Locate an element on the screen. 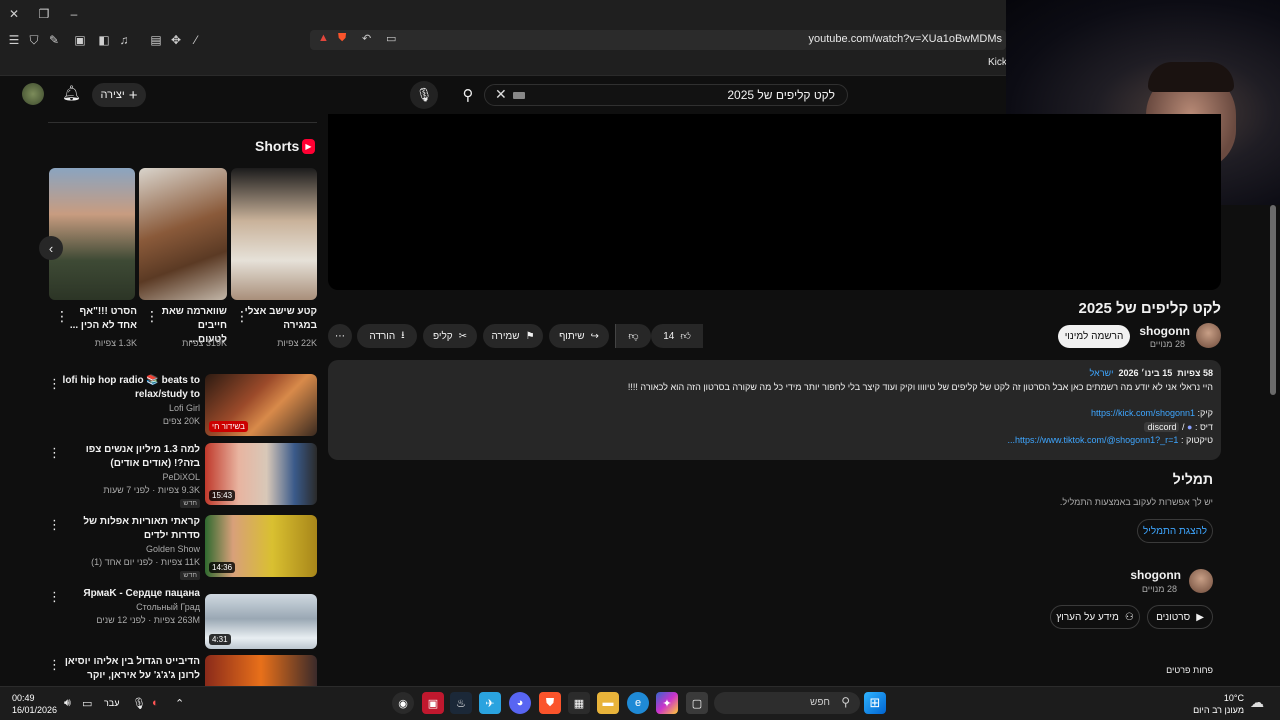 The width and height of the screenshot is (1280, 720). clear-search-icon: ✕ is located at coordinates (501, 94).